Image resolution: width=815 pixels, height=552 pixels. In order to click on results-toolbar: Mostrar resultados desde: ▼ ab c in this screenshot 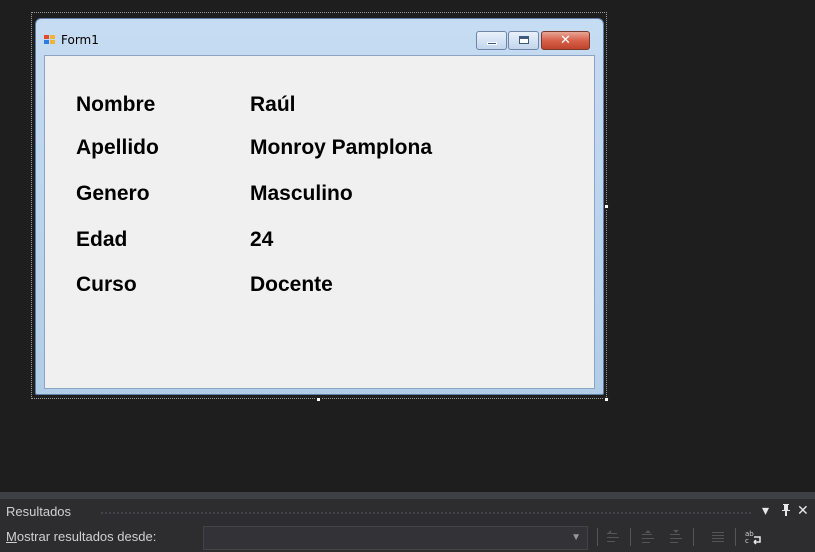, I will do `click(407, 537)`.